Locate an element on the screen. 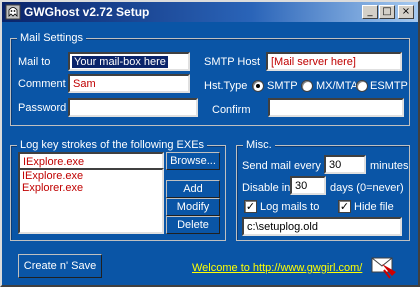  password-label: Password is located at coordinates (42, 108).